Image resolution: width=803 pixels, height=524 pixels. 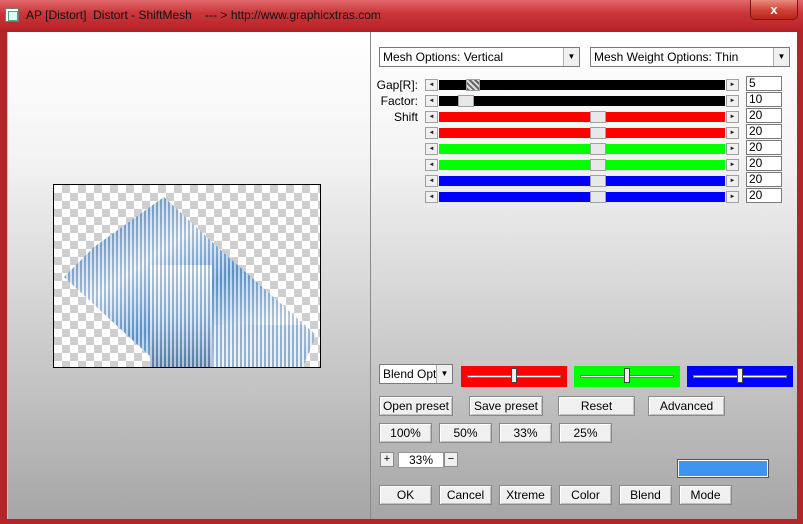 I want to click on mesh-options-value: Mesh Options: Vertical, so click(x=443, y=57).